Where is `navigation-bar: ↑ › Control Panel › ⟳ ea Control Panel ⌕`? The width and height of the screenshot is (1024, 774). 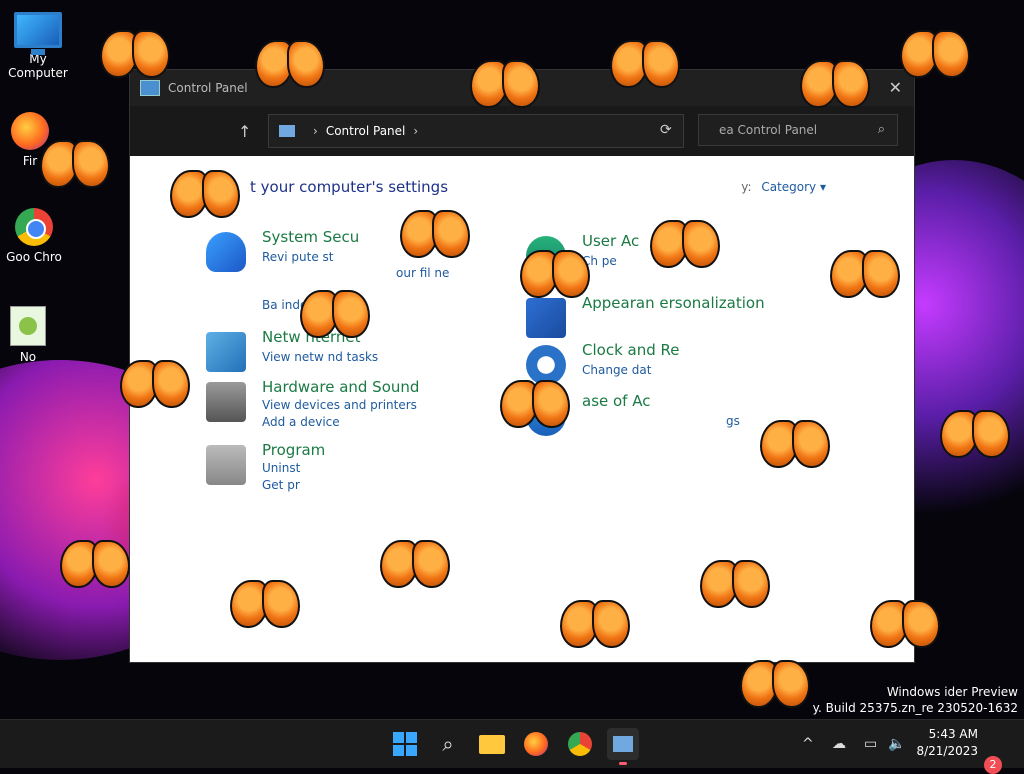 navigation-bar: ↑ › Control Panel › ⟳ ea Control Panel ⌕ is located at coordinates (522, 131).